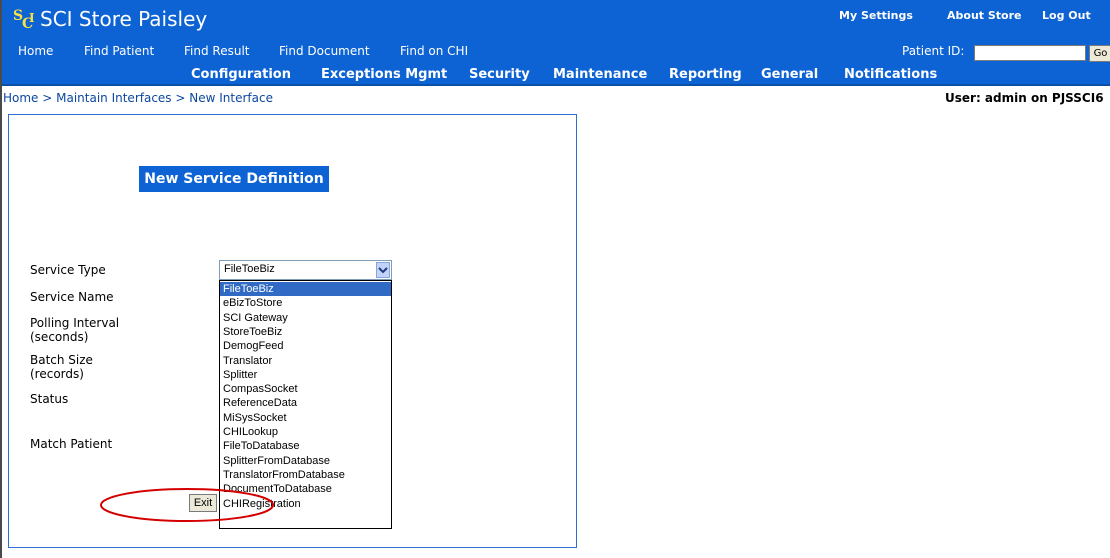 The image size is (1110, 558). What do you see at coordinates (305, 489) in the screenshot?
I see `dropdown-option: DocumentToDatabase` at bounding box center [305, 489].